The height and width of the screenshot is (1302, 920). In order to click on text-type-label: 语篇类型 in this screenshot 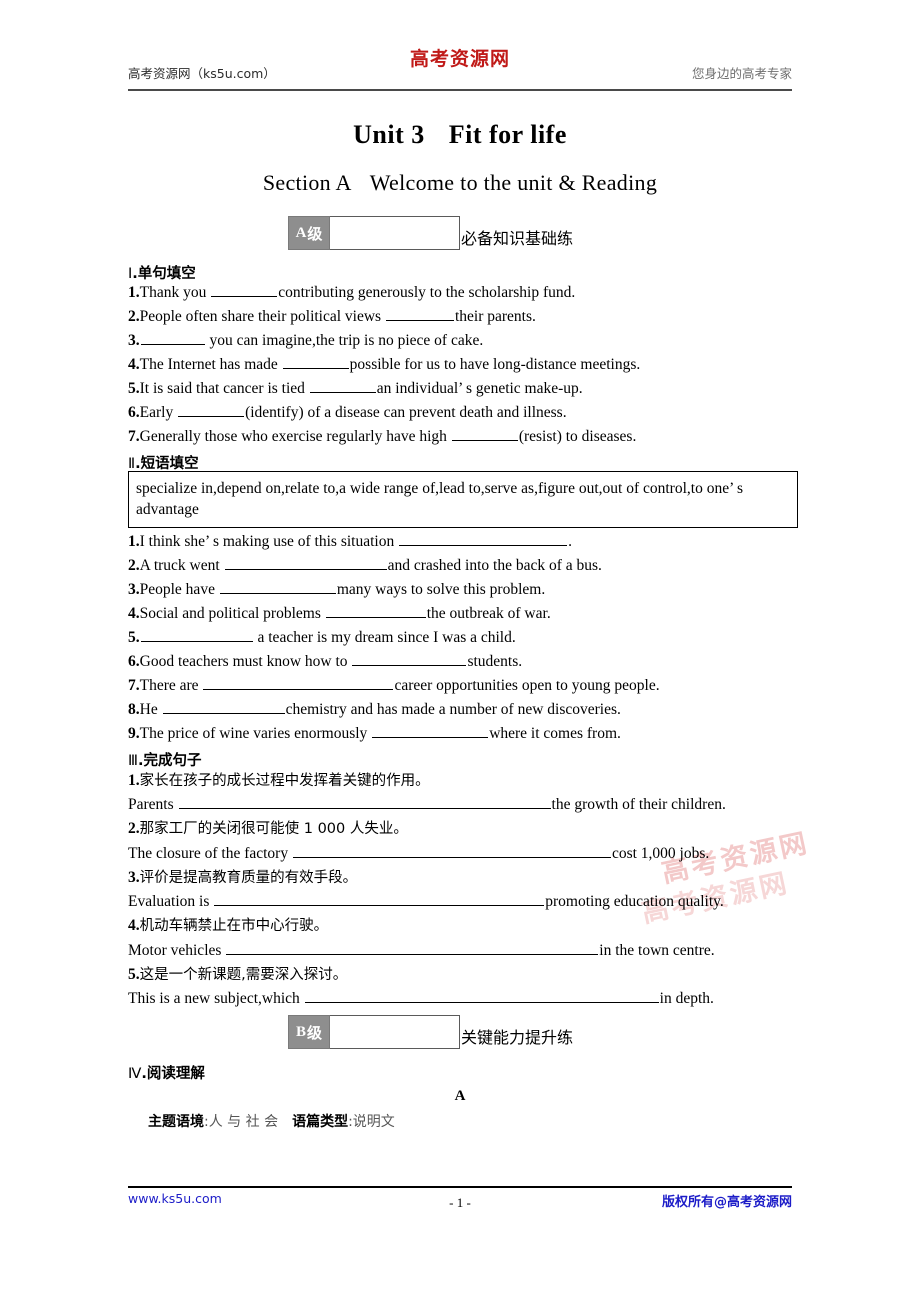, I will do `click(320, 1122)`.